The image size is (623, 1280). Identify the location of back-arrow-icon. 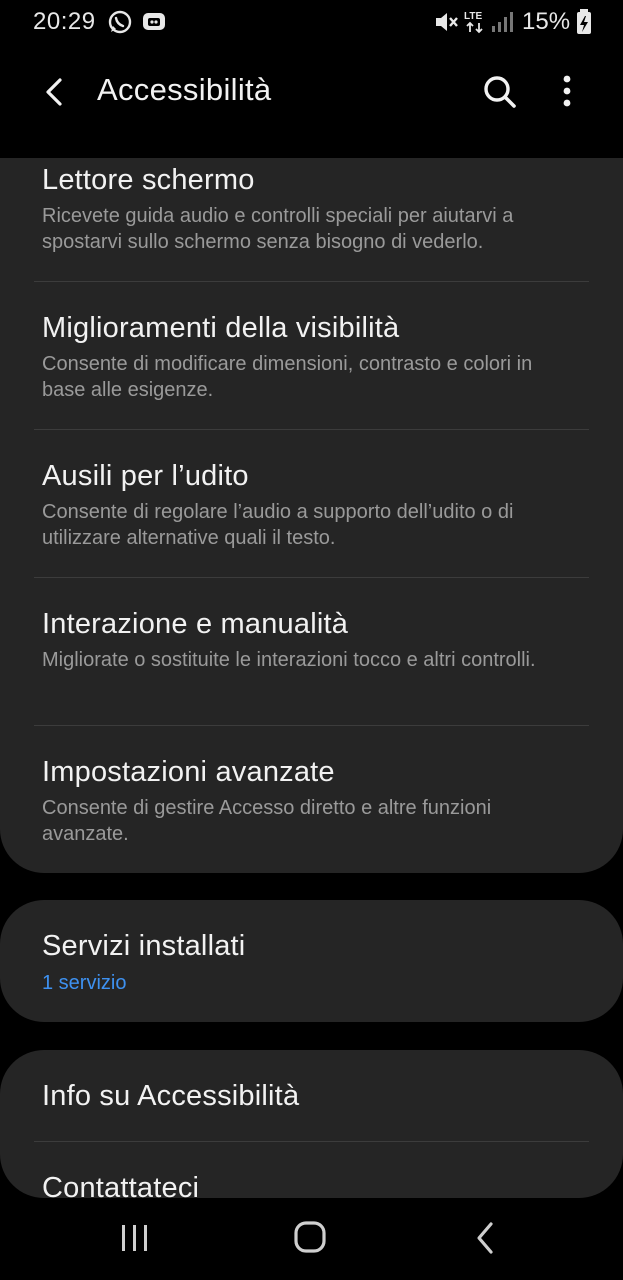
(54, 92).